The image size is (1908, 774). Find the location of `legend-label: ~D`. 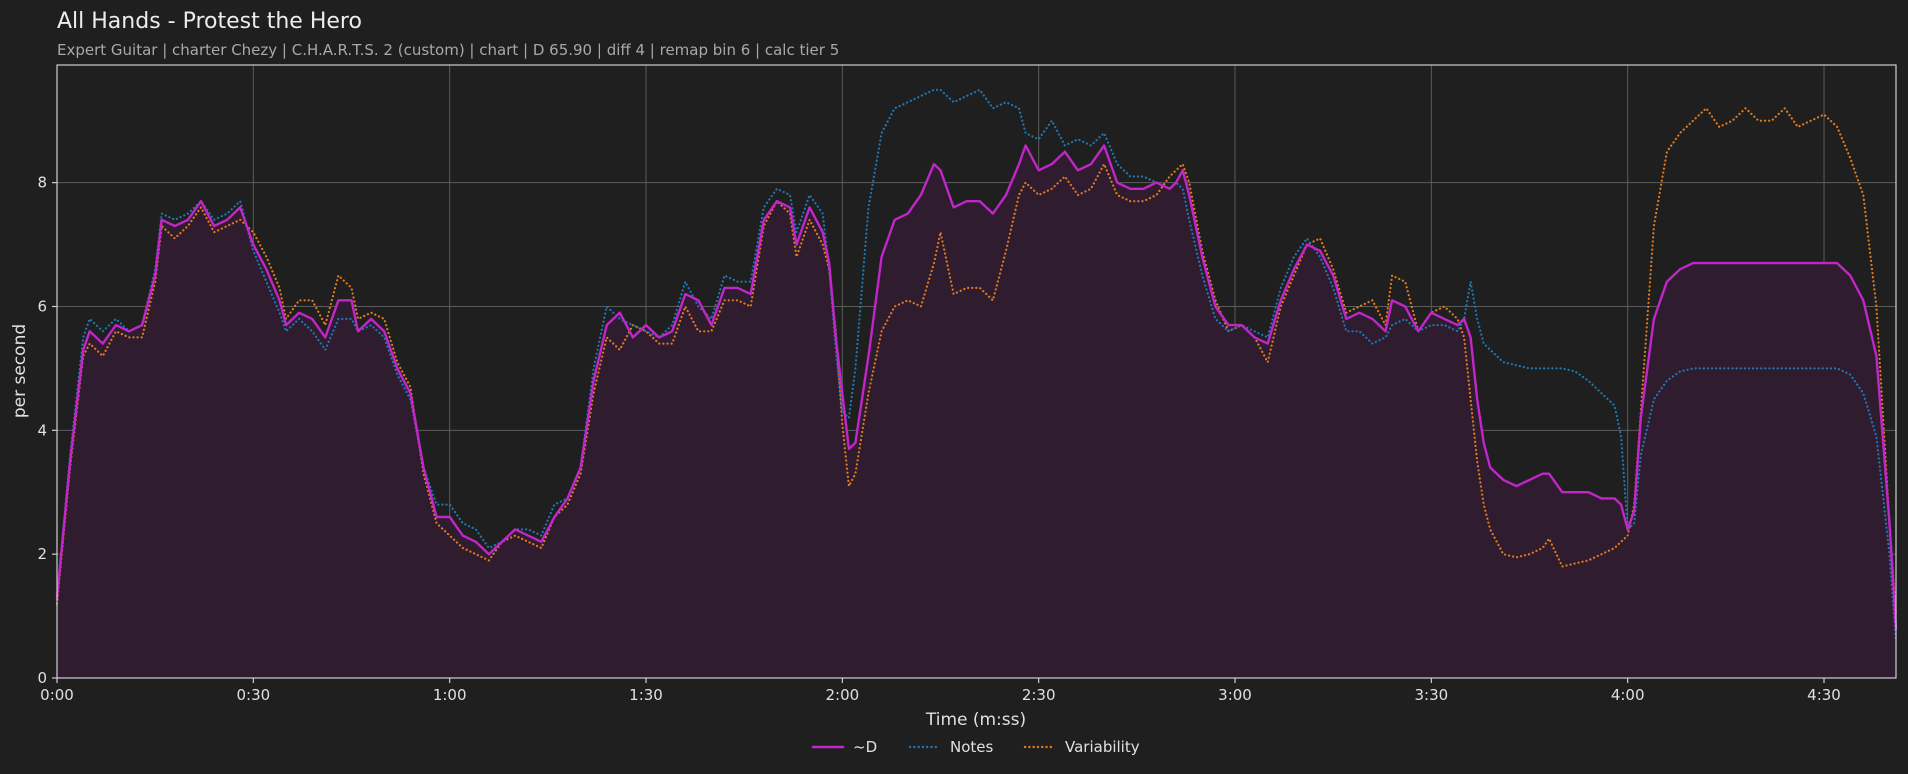

legend-label: ~D is located at coordinates (865, 747).